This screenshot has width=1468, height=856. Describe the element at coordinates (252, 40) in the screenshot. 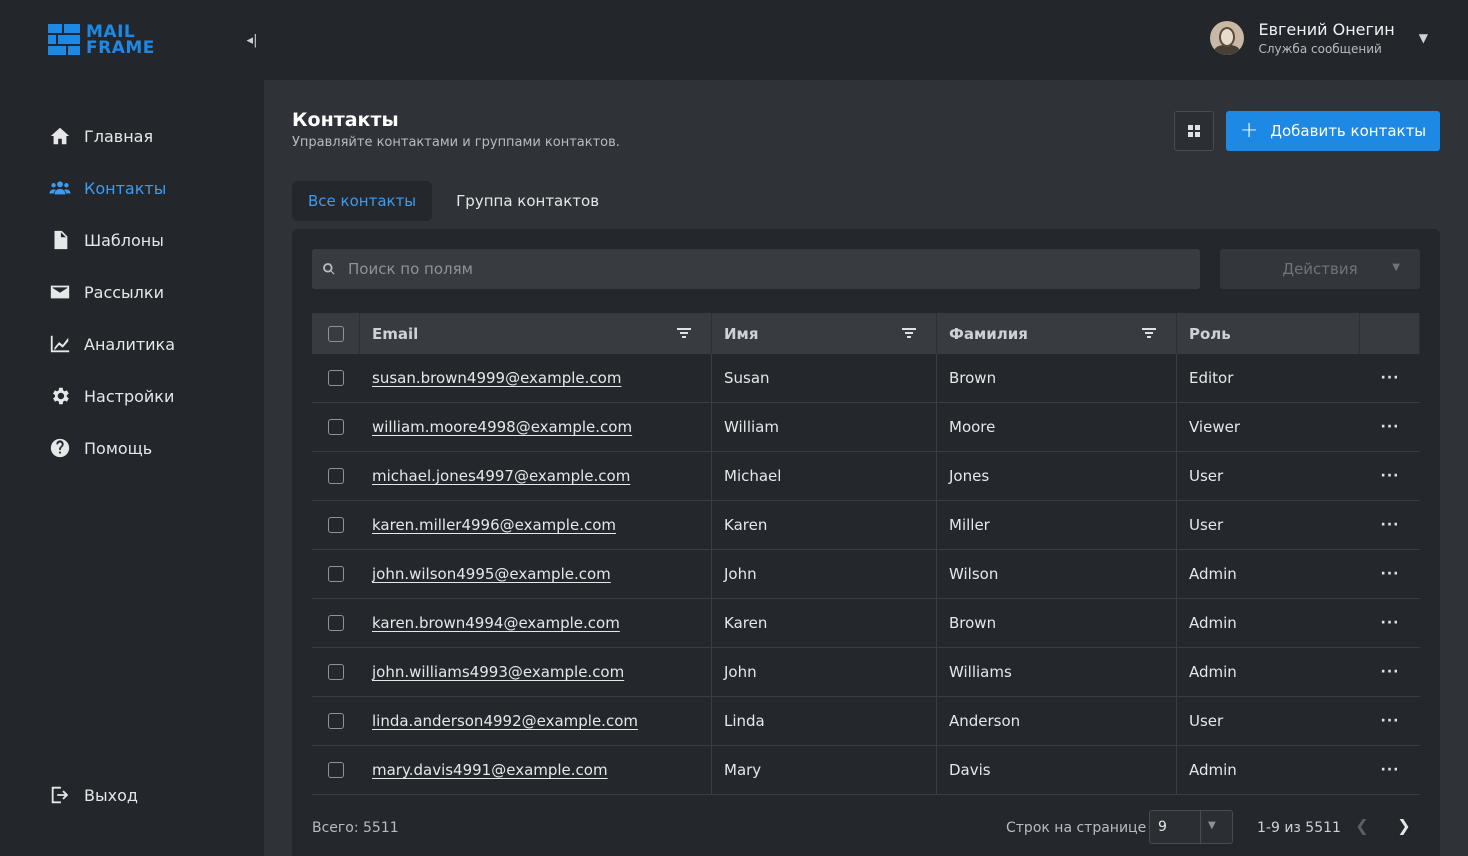

I see `collapse-sidebar-icon: ◂|` at that location.